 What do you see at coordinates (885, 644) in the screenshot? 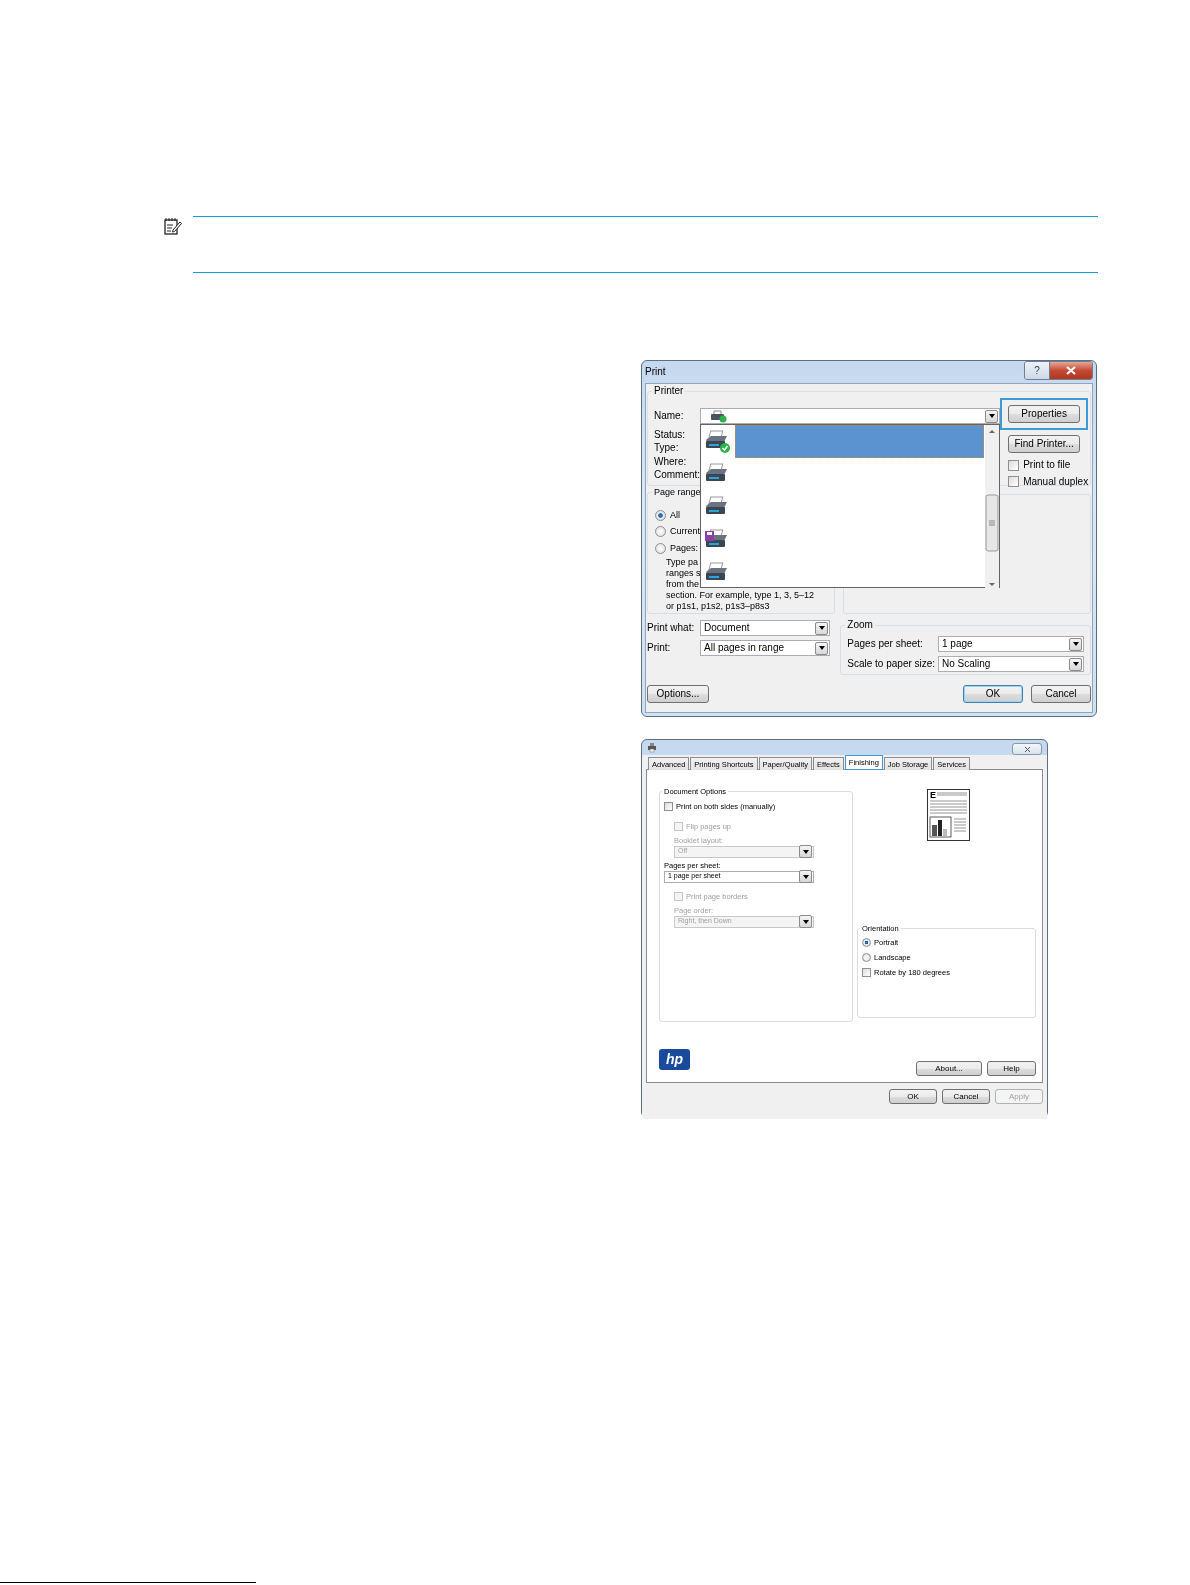
I see `field-label: Pages per sheet:` at bounding box center [885, 644].